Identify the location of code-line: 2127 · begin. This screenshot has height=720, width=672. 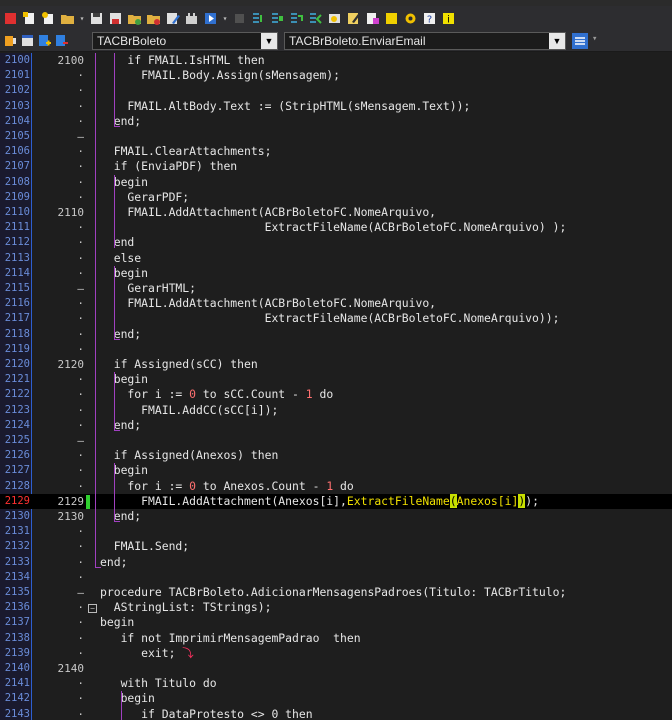
(336, 470).